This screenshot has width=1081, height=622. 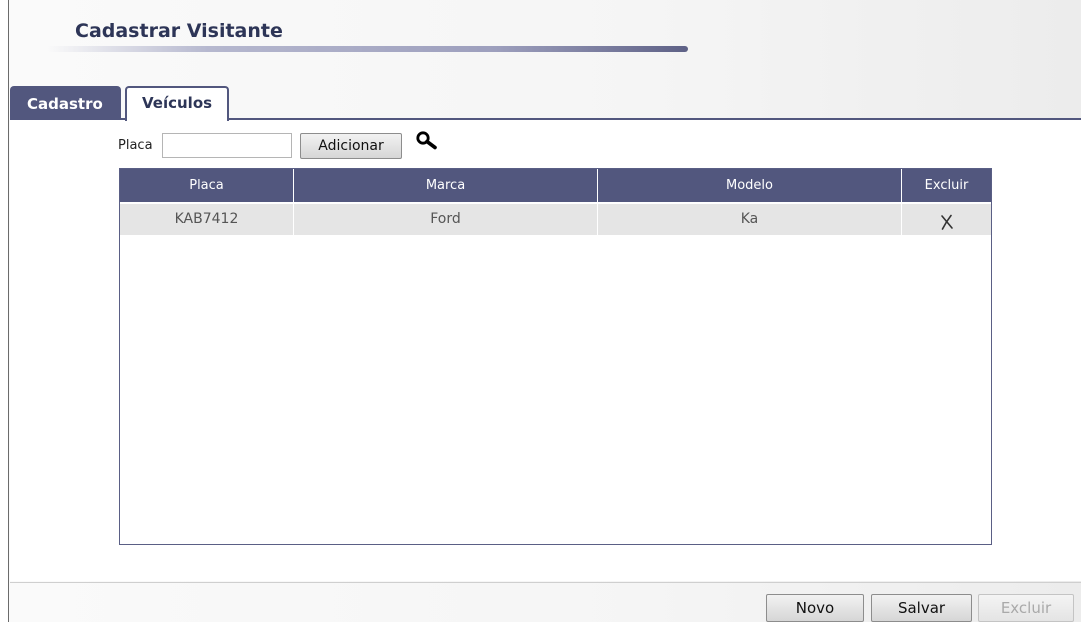 I want to click on tab-veiculos: Veículos, so click(x=177, y=103).